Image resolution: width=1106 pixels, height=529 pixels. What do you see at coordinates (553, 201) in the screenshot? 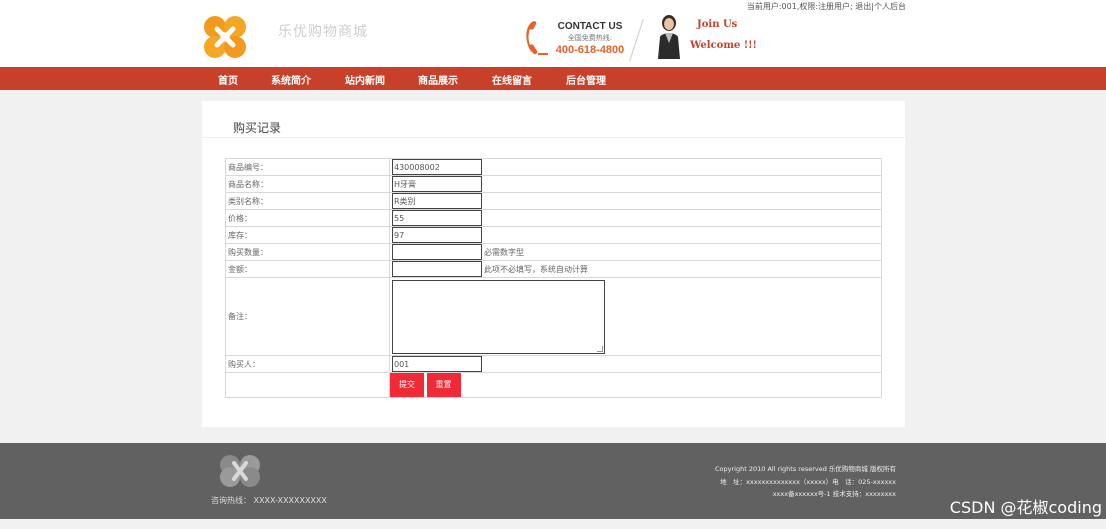
I see `form-row: 类别名称： R类别` at bounding box center [553, 201].